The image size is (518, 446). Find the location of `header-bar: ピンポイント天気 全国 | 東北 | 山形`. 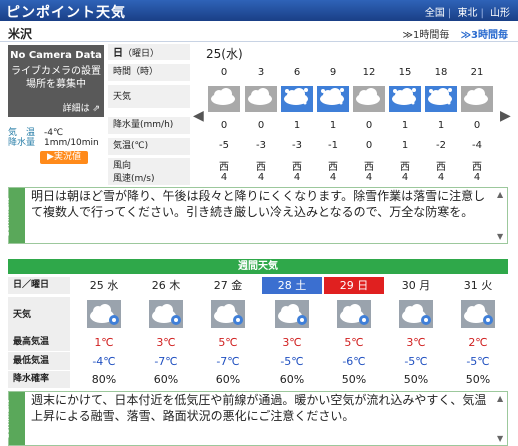

header-bar: ピンポイント天気 全国 | 東北 | 山形 is located at coordinates (259, 10).